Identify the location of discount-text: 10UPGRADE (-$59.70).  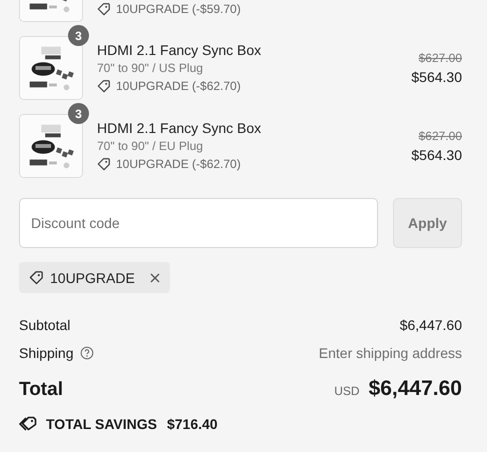
(178, 9).